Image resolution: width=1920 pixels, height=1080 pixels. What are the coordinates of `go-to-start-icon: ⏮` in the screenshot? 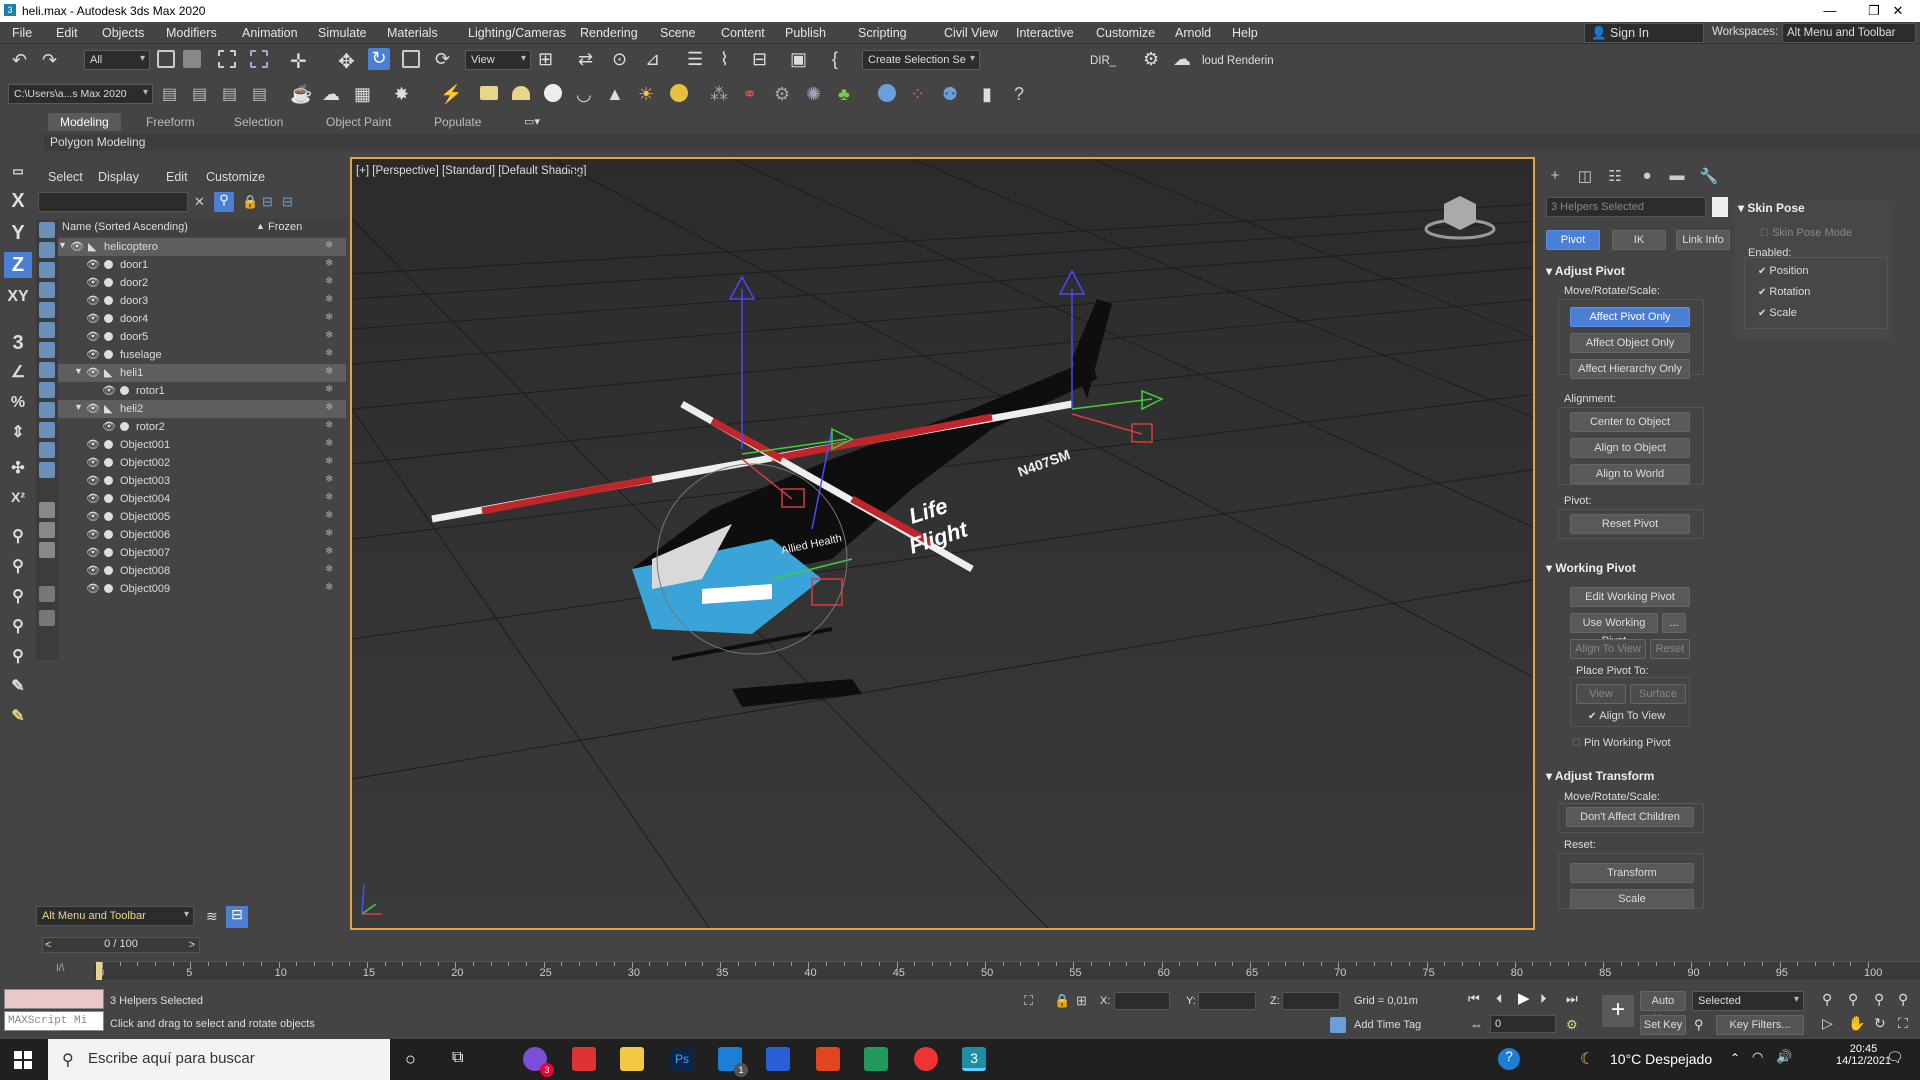 It's located at (1474, 999).